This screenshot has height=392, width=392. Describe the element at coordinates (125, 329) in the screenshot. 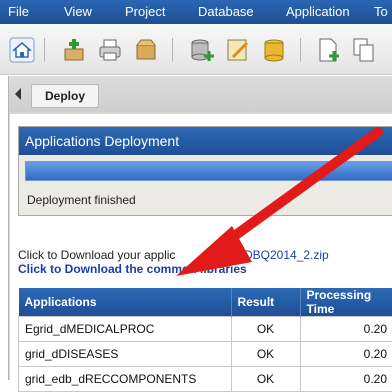

I see `cell-application: Egrid_dMEDICALPROC` at that location.